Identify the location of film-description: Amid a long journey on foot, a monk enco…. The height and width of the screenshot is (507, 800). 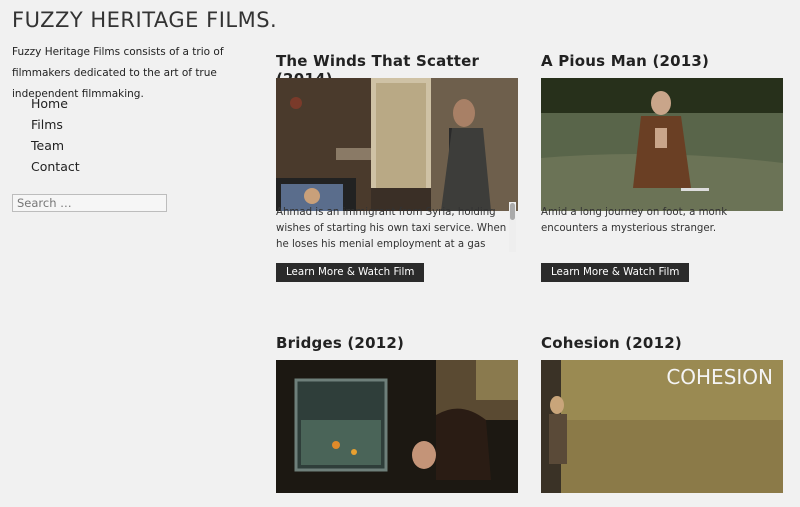
(634, 220).